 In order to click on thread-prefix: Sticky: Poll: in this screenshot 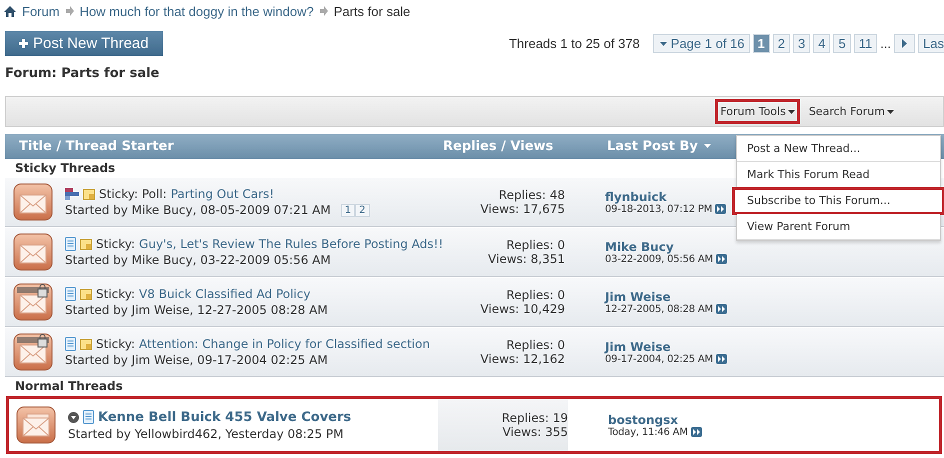, I will do `click(133, 194)`.